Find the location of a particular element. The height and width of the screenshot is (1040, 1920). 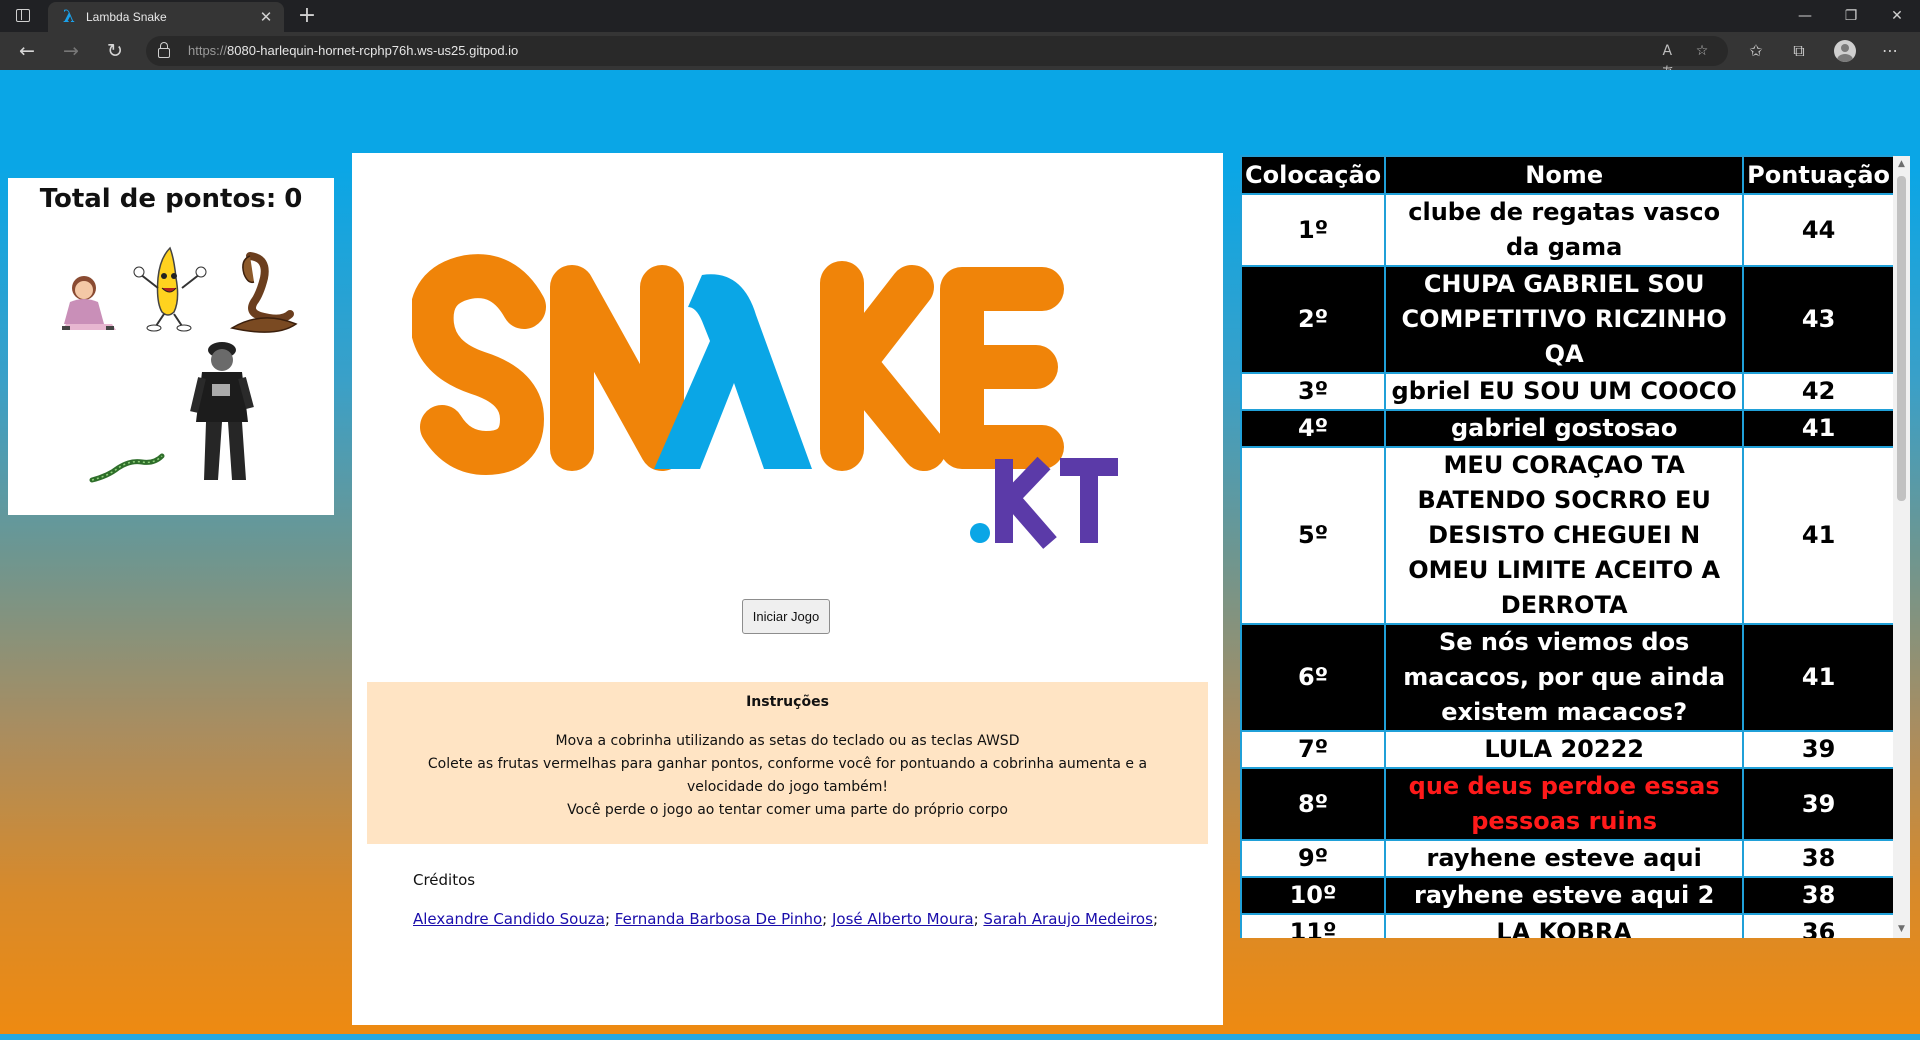

browser-tab: λ Lambda Snake ✕ is located at coordinates (166, 17).